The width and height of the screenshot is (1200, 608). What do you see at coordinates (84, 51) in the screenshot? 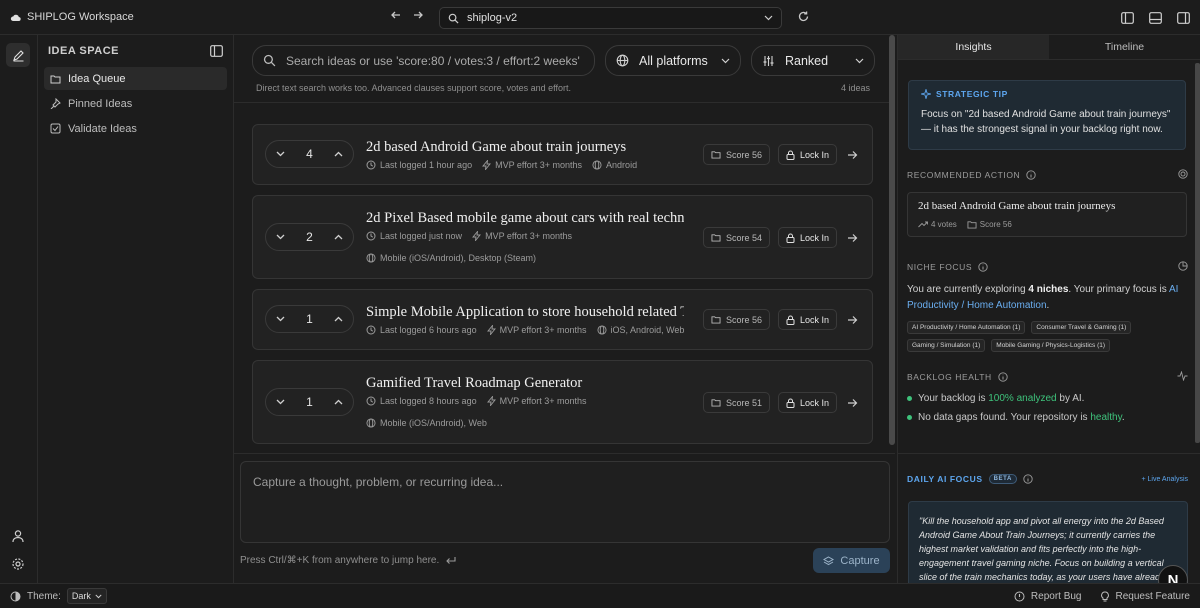
I see `sidebar-title: IDEA SPACE` at bounding box center [84, 51].